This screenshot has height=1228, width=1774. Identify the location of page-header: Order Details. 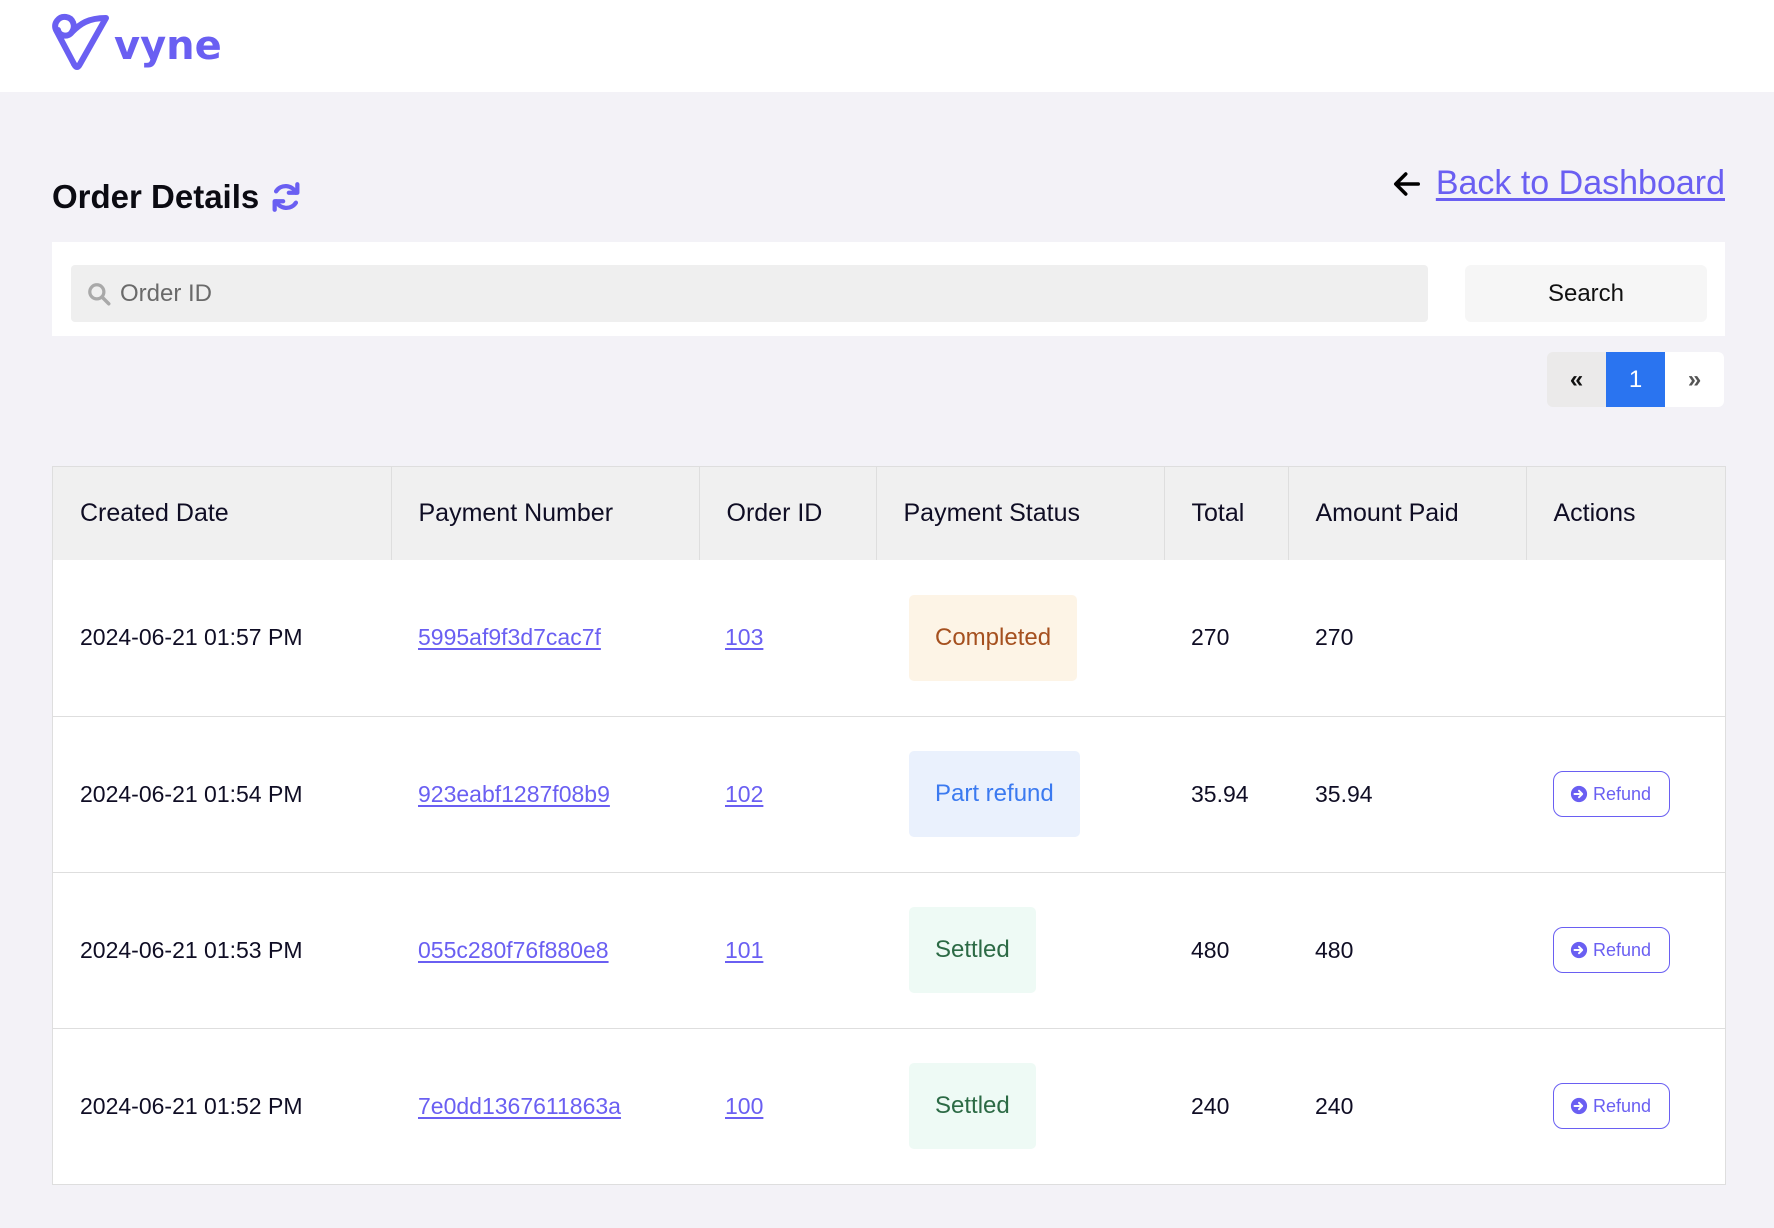
(177, 197).